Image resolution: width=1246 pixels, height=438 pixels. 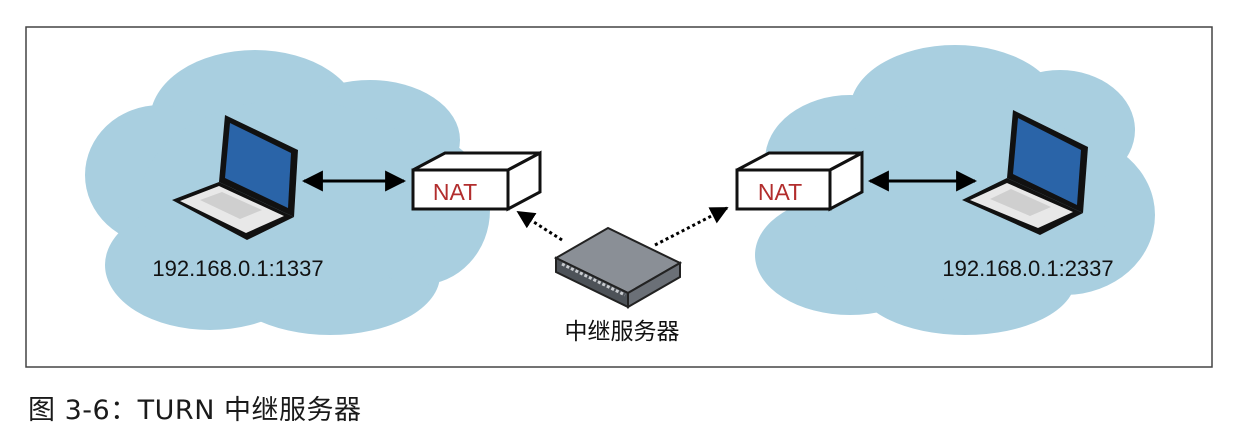 What do you see at coordinates (622, 332) in the screenshot?
I see `relay-server-label: 中继服务器` at bounding box center [622, 332].